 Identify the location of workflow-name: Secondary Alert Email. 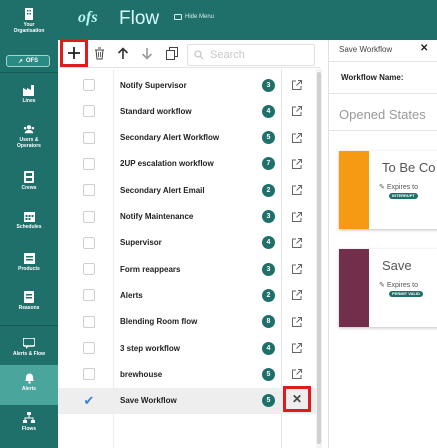
(162, 190).